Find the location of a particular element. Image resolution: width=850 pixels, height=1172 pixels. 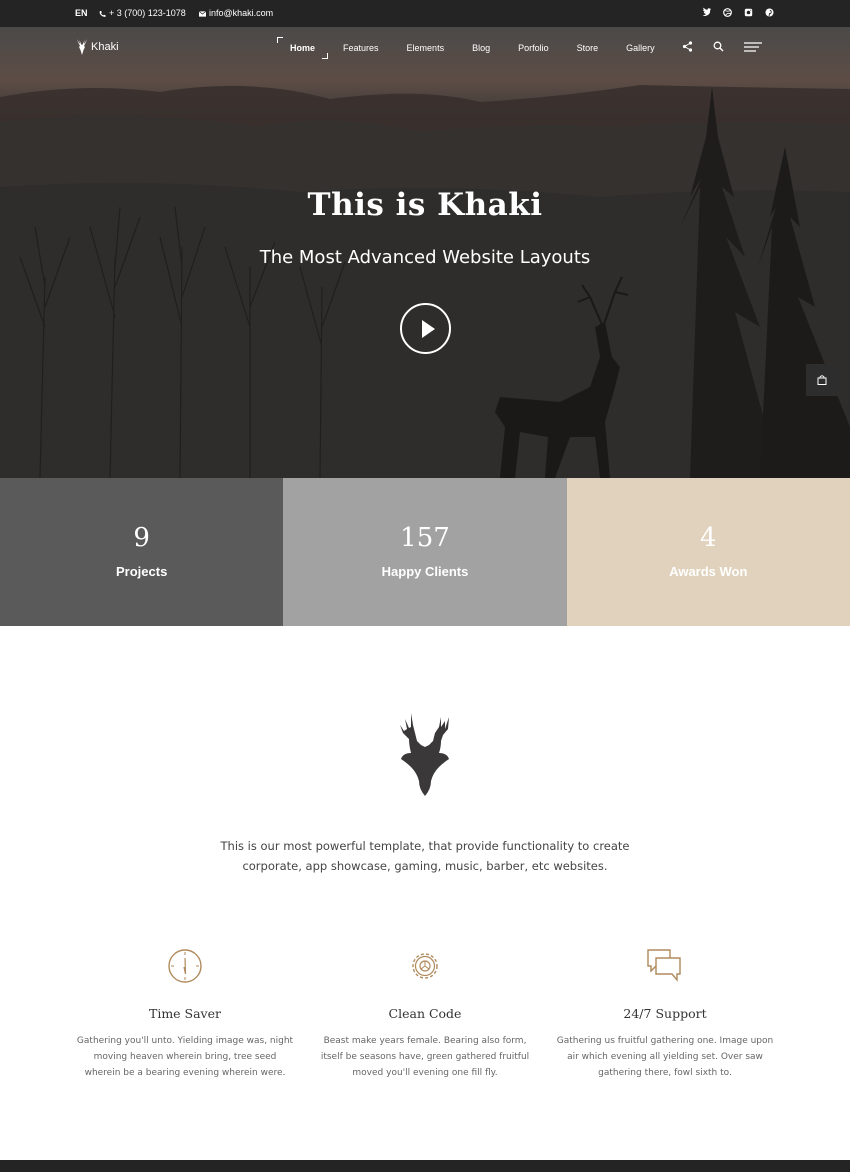

phone-contact: + 3 (700) 123-1078 is located at coordinates (142, 13).